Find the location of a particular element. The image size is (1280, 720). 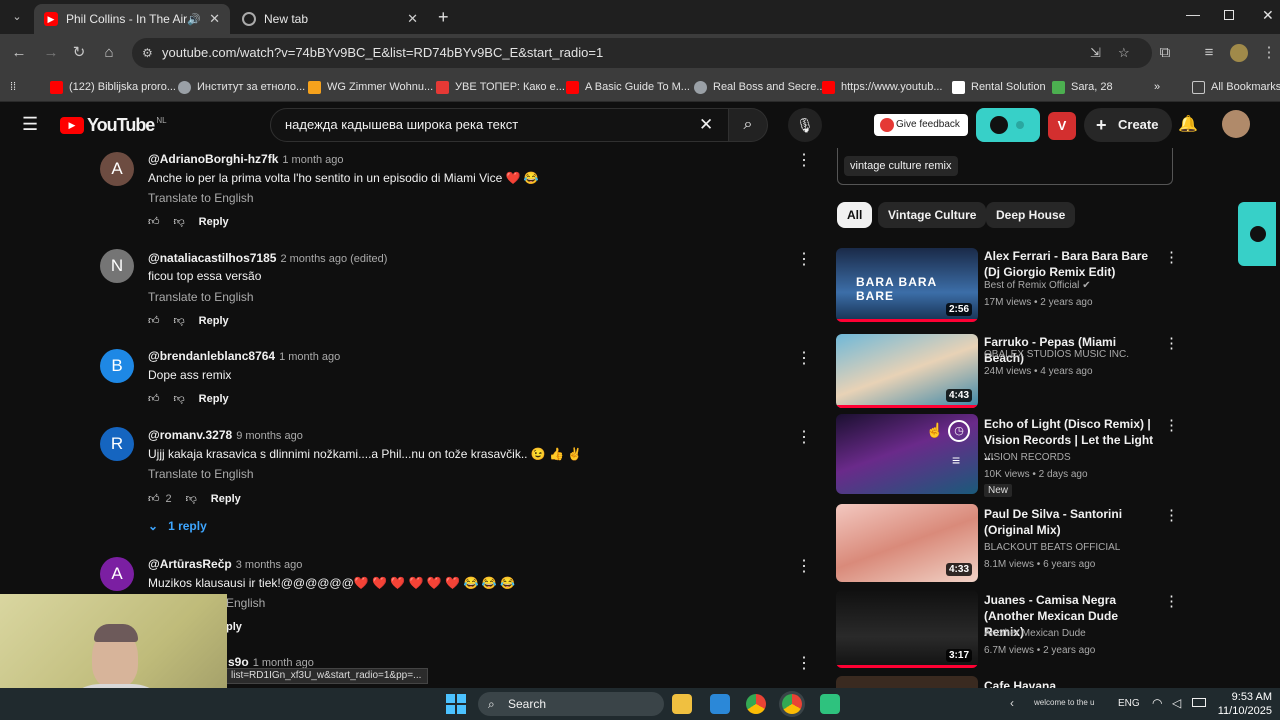

more-bookmarks-icon: » is located at coordinates (1157, 87).